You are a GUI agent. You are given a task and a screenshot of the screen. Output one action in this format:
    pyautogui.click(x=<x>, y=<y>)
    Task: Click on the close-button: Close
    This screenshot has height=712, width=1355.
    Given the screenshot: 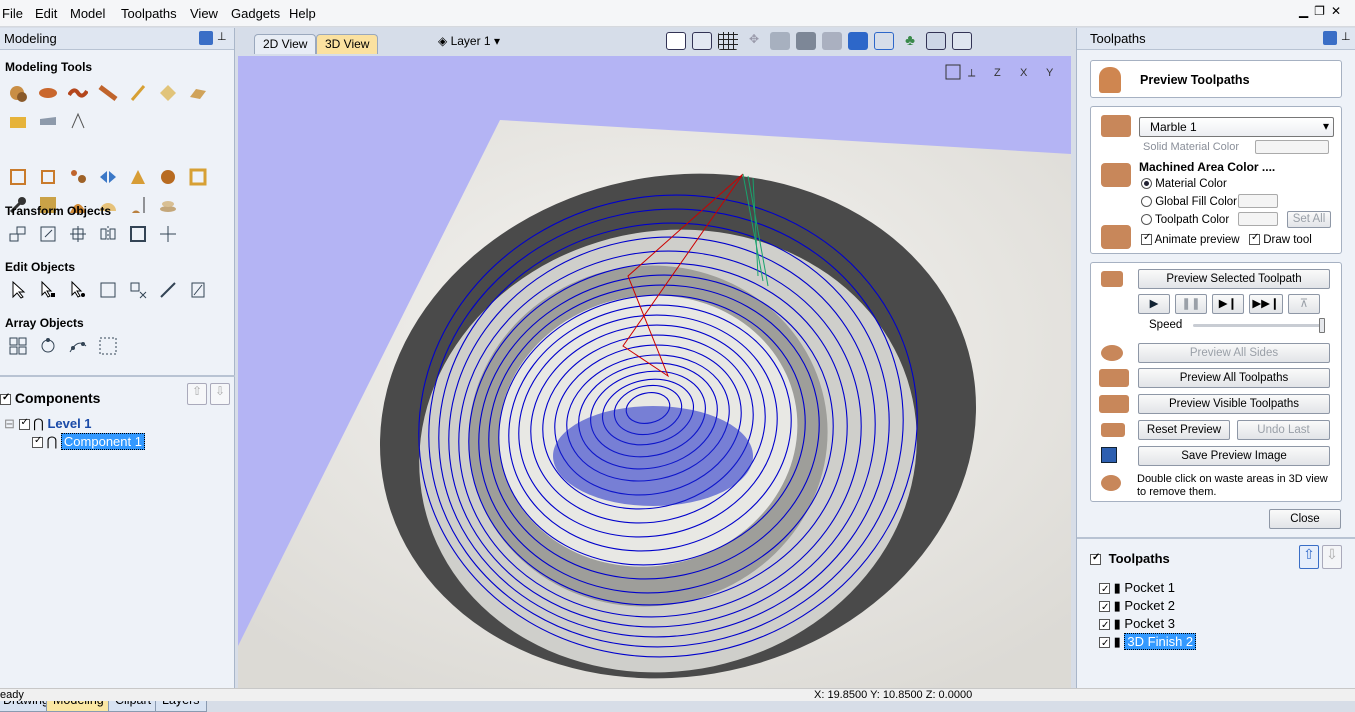 What is the action you would take?
    pyautogui.click(x=1305, y=519)
    